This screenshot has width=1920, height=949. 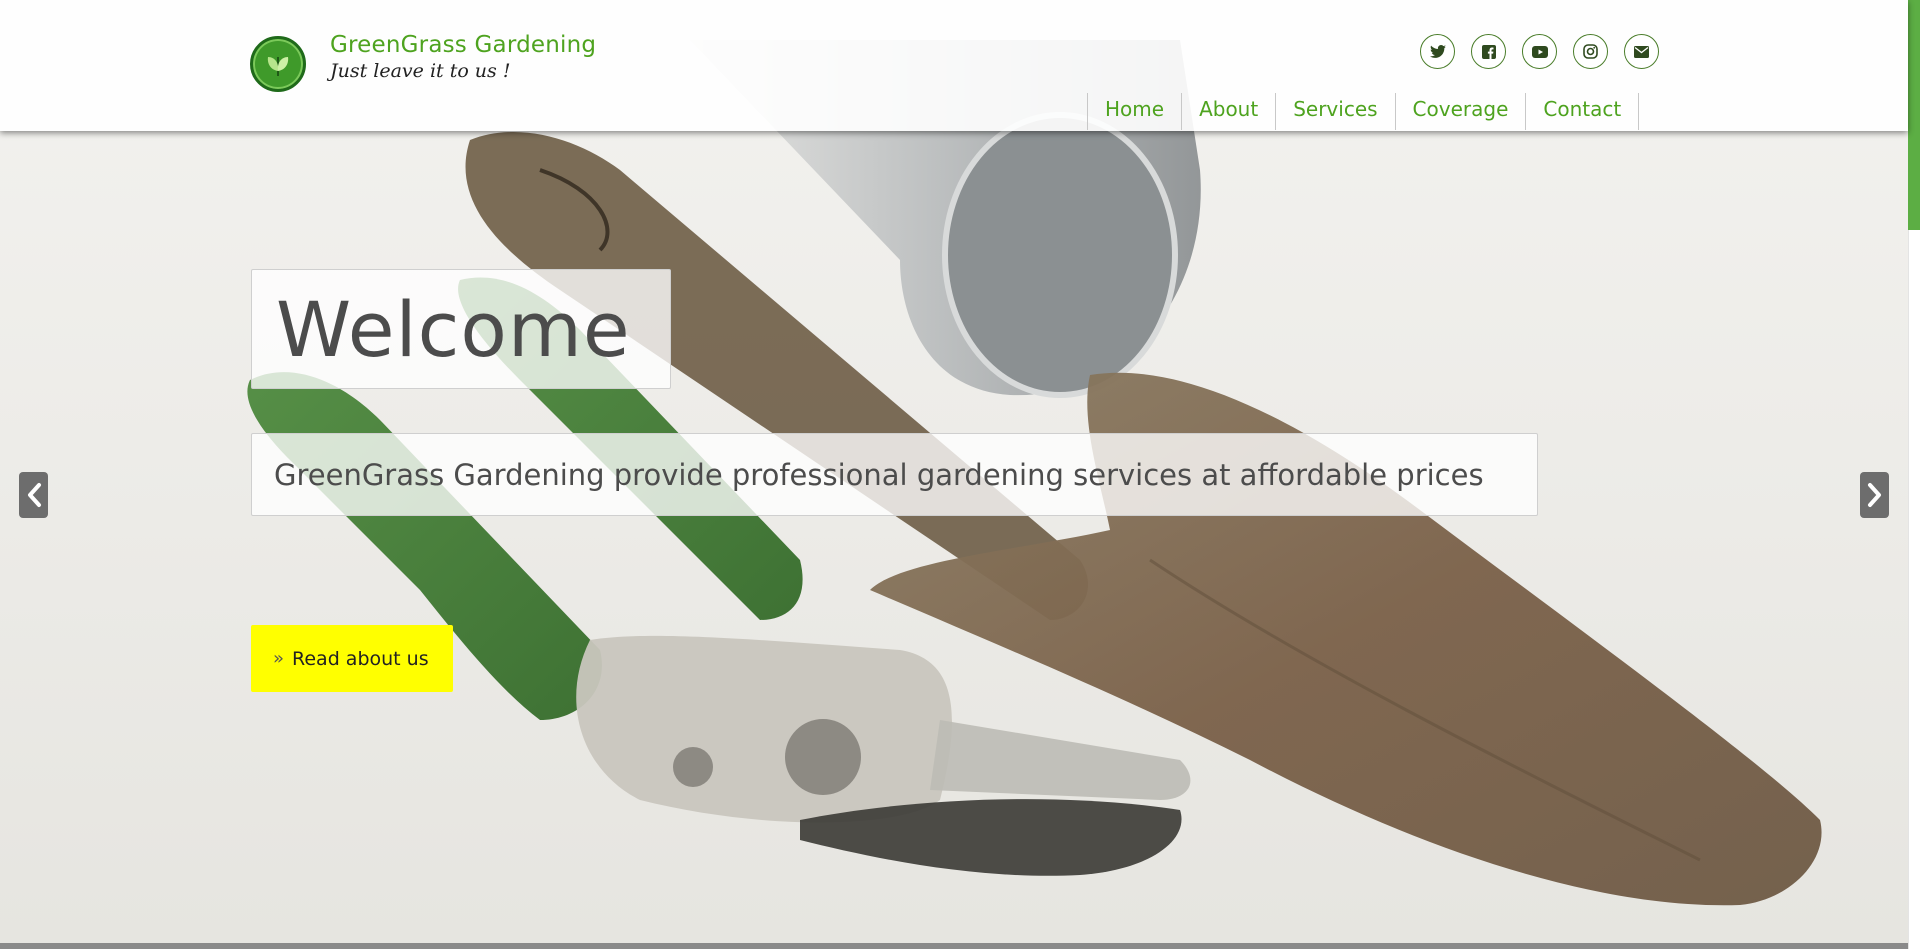 I want to click on carousel-prev-button, so click(x=33, y=495).